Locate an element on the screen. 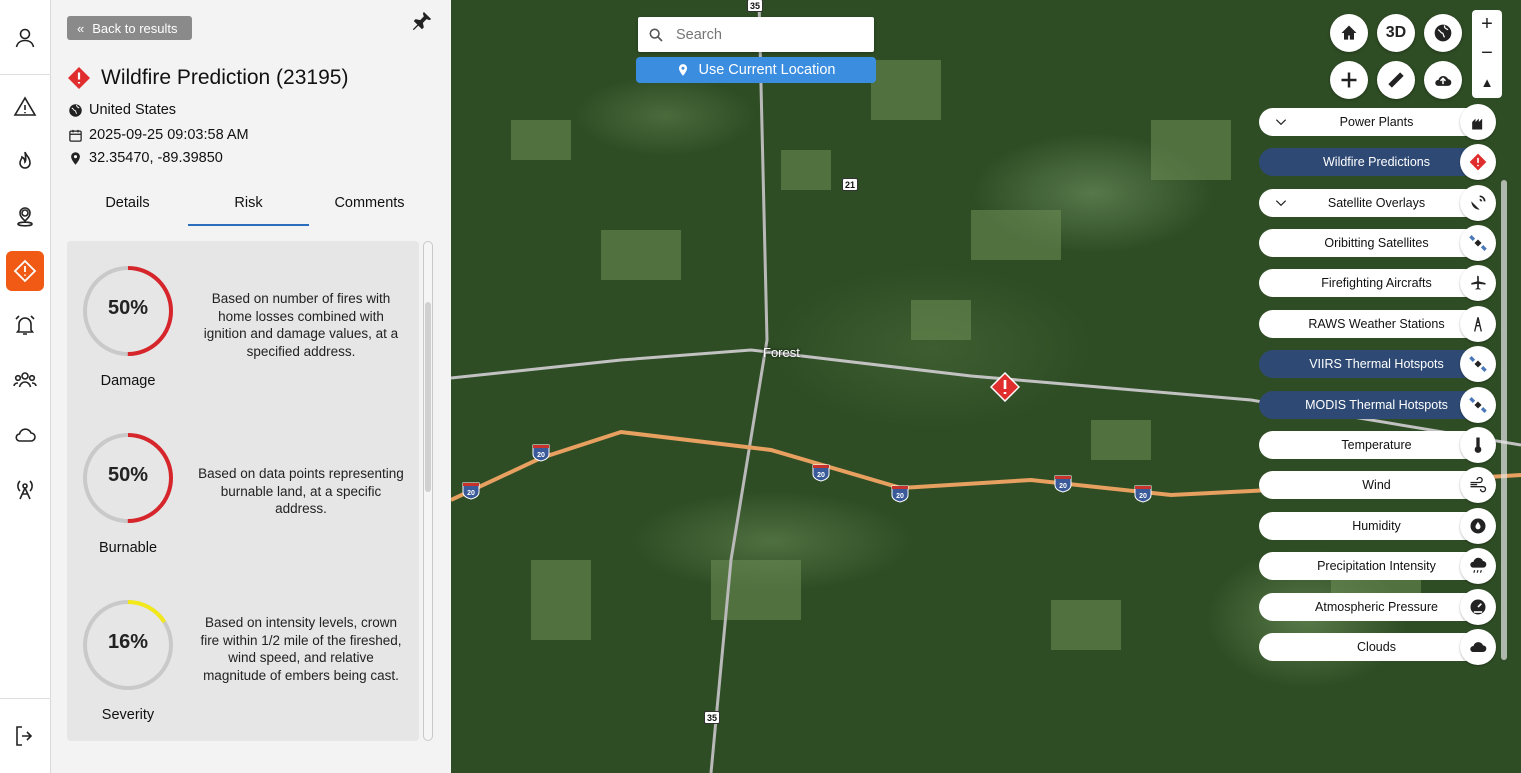  cloud-upload-icon is located at coordinates (1443, 80).